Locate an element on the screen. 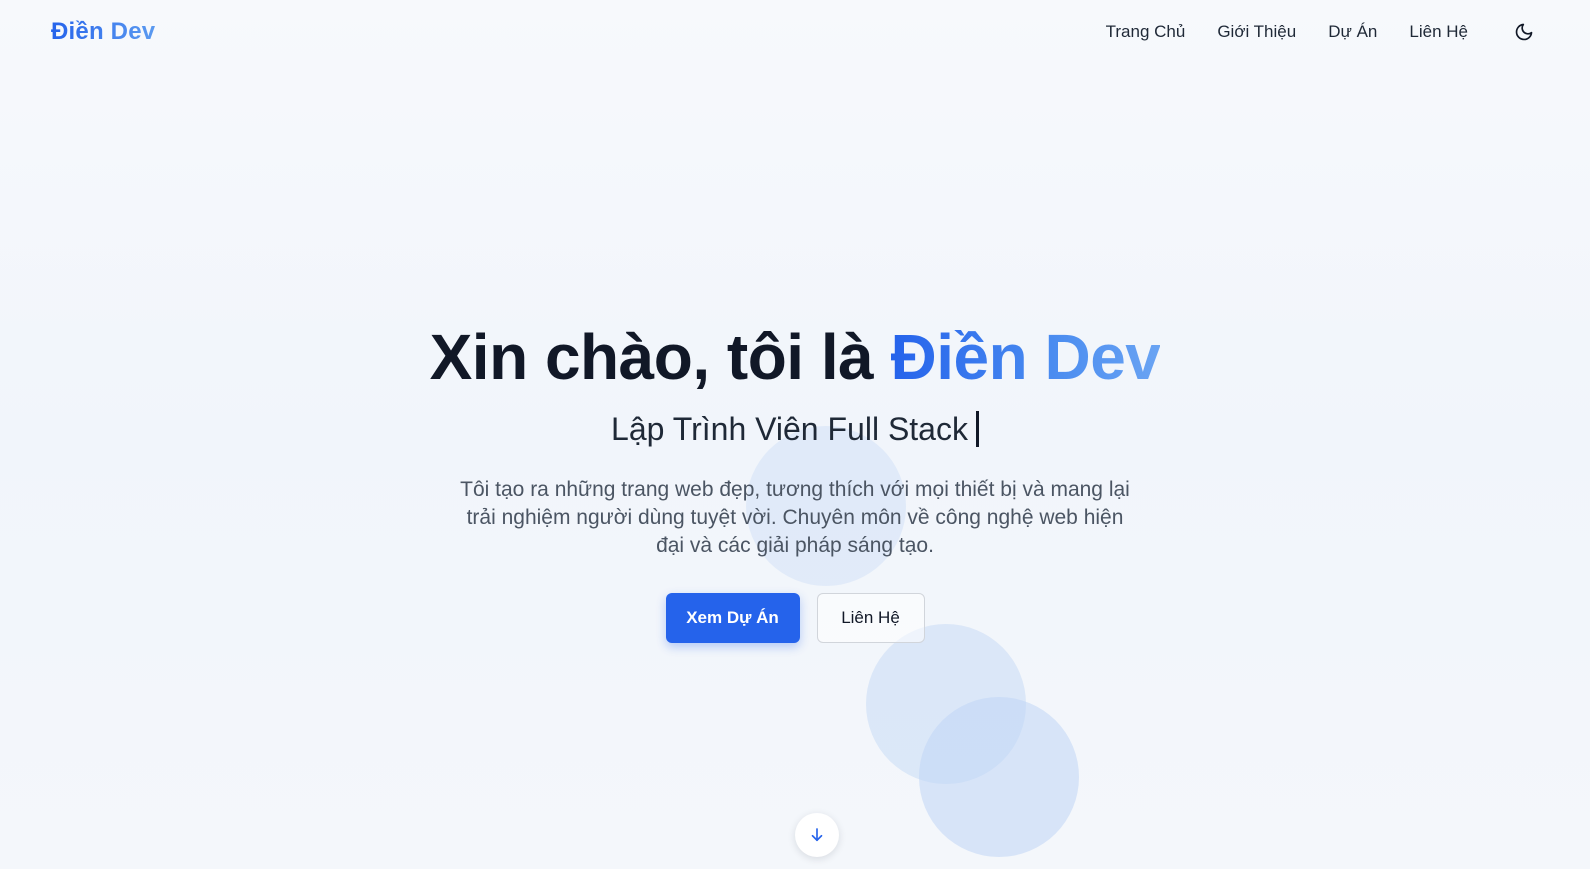  decorative-circle is located at coordinates (999, 777).